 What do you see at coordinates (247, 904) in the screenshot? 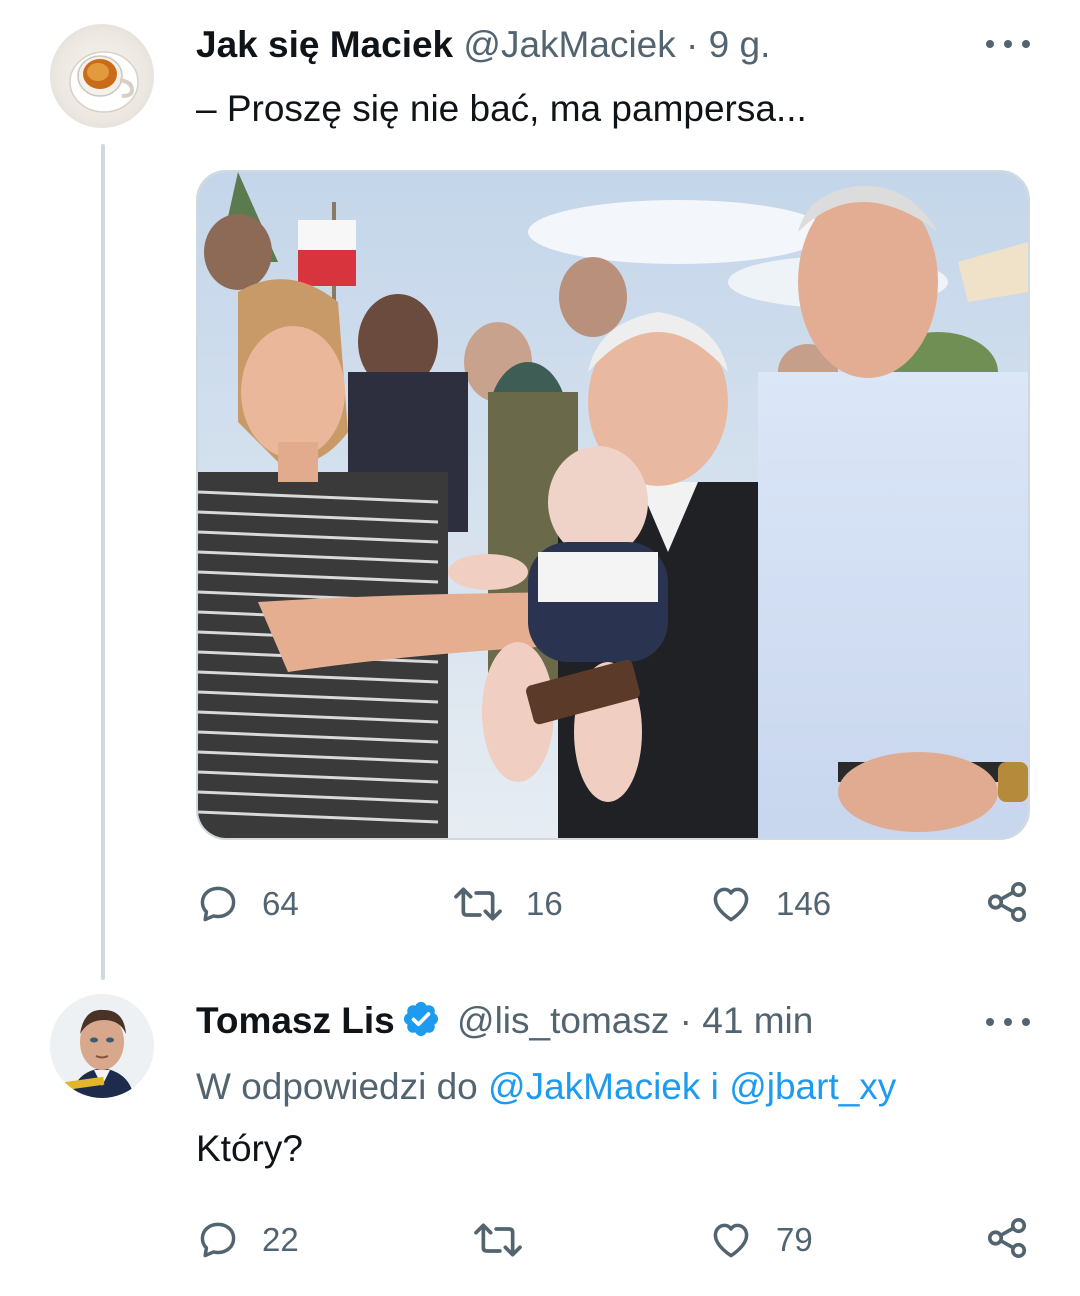
I see `reply-button: 64` at bounding box center [247, 904].